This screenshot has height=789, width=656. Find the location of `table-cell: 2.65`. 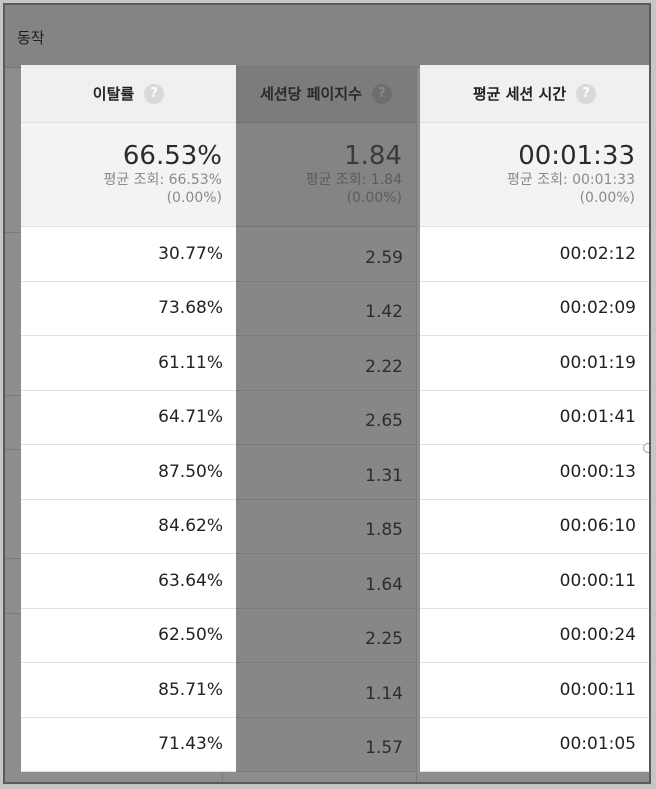

table-cell: 2.65 is located at coordinates (326, 418).